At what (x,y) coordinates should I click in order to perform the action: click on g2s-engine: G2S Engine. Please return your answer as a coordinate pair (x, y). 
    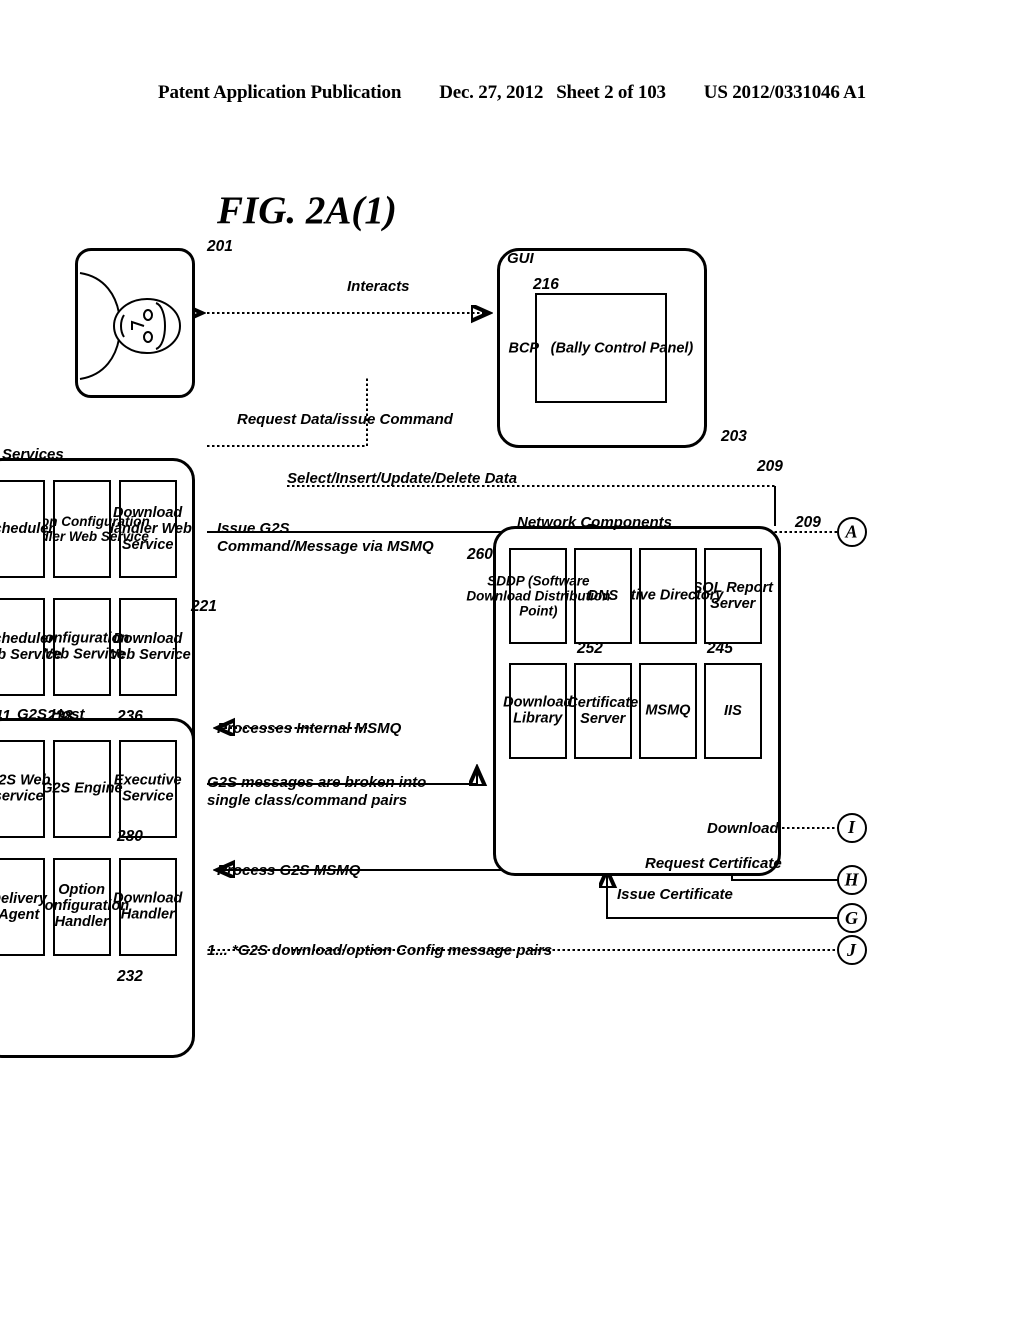
    Looking at the image, I should click on (82, 789).